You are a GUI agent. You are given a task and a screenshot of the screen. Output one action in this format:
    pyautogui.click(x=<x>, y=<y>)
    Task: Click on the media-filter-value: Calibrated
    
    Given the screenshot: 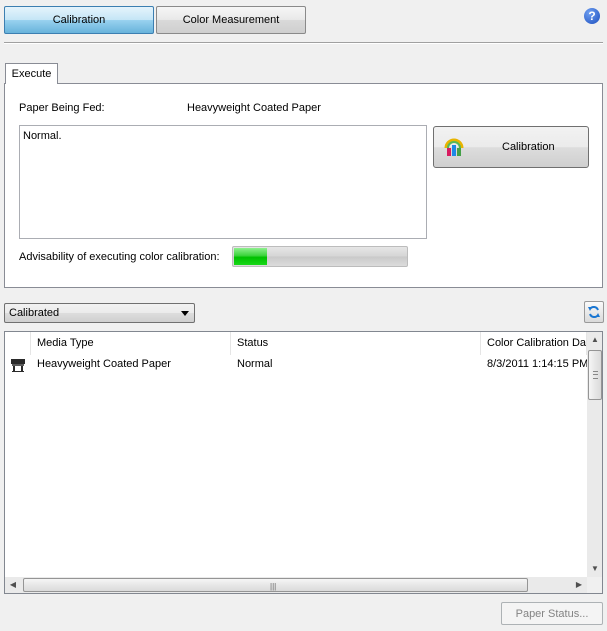 What is the action you would take?
    pyautogui.click(x=34, y=313)
    